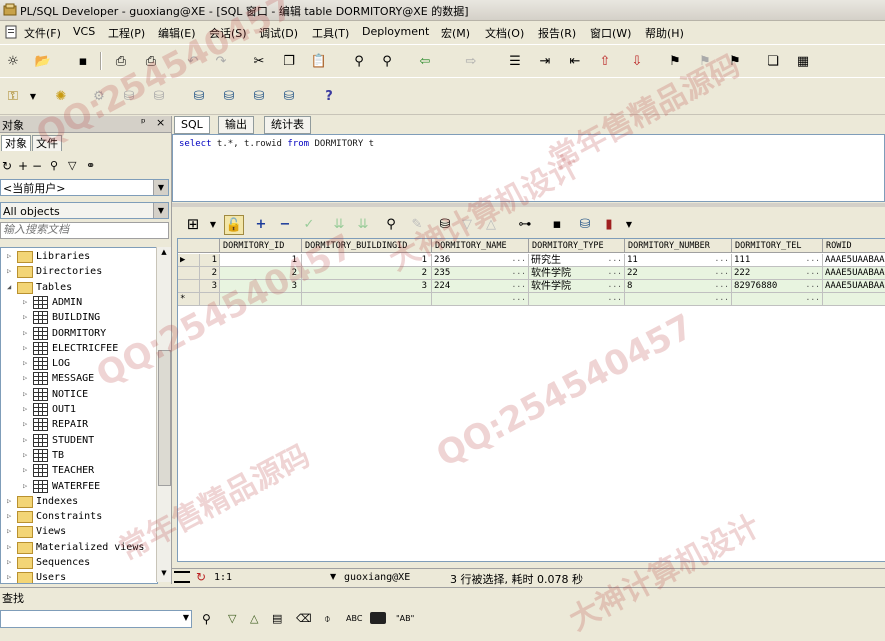 This screenshot has height=641, width=885. I want to click on match-case-label: ABC, so click(354, 618).